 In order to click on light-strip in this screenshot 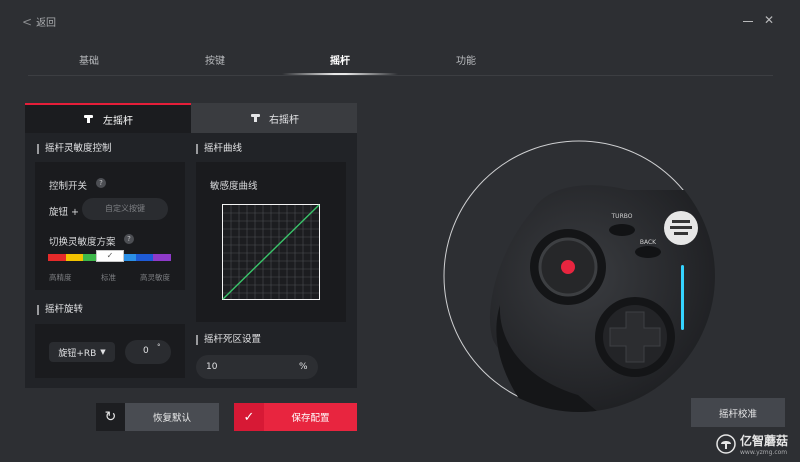, I will do `click(682, 297)`.